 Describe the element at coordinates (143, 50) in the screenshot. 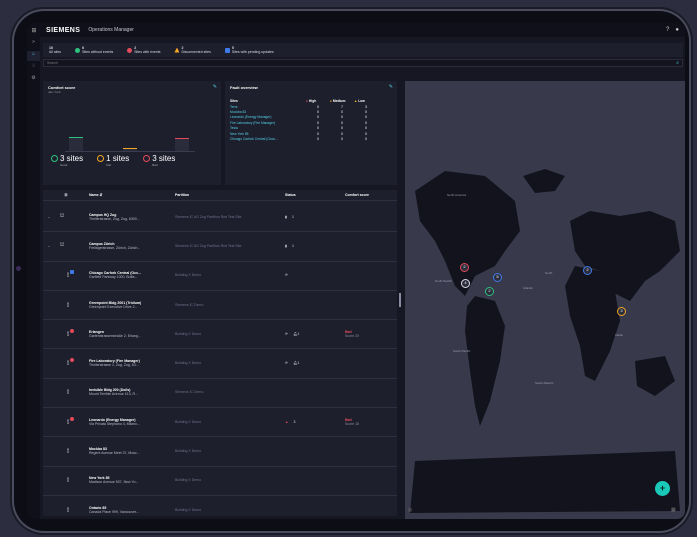

I see `summary-with-events: 2 Sites with events` at that location.